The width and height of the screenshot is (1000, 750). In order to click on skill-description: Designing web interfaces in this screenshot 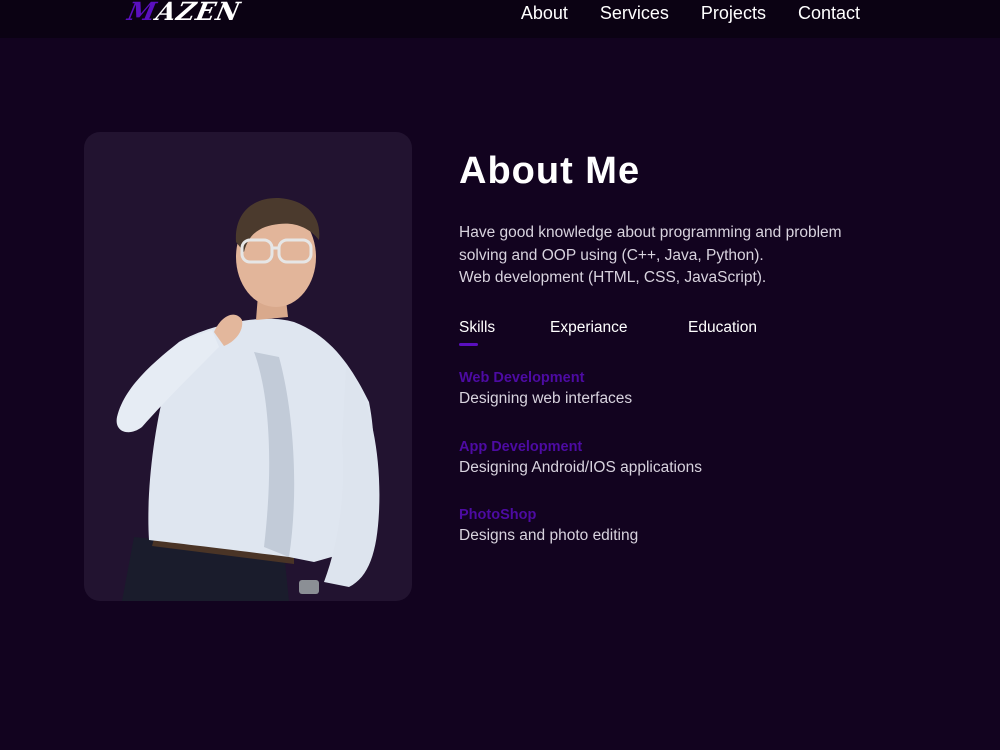, I will do `click(546, 398)`.